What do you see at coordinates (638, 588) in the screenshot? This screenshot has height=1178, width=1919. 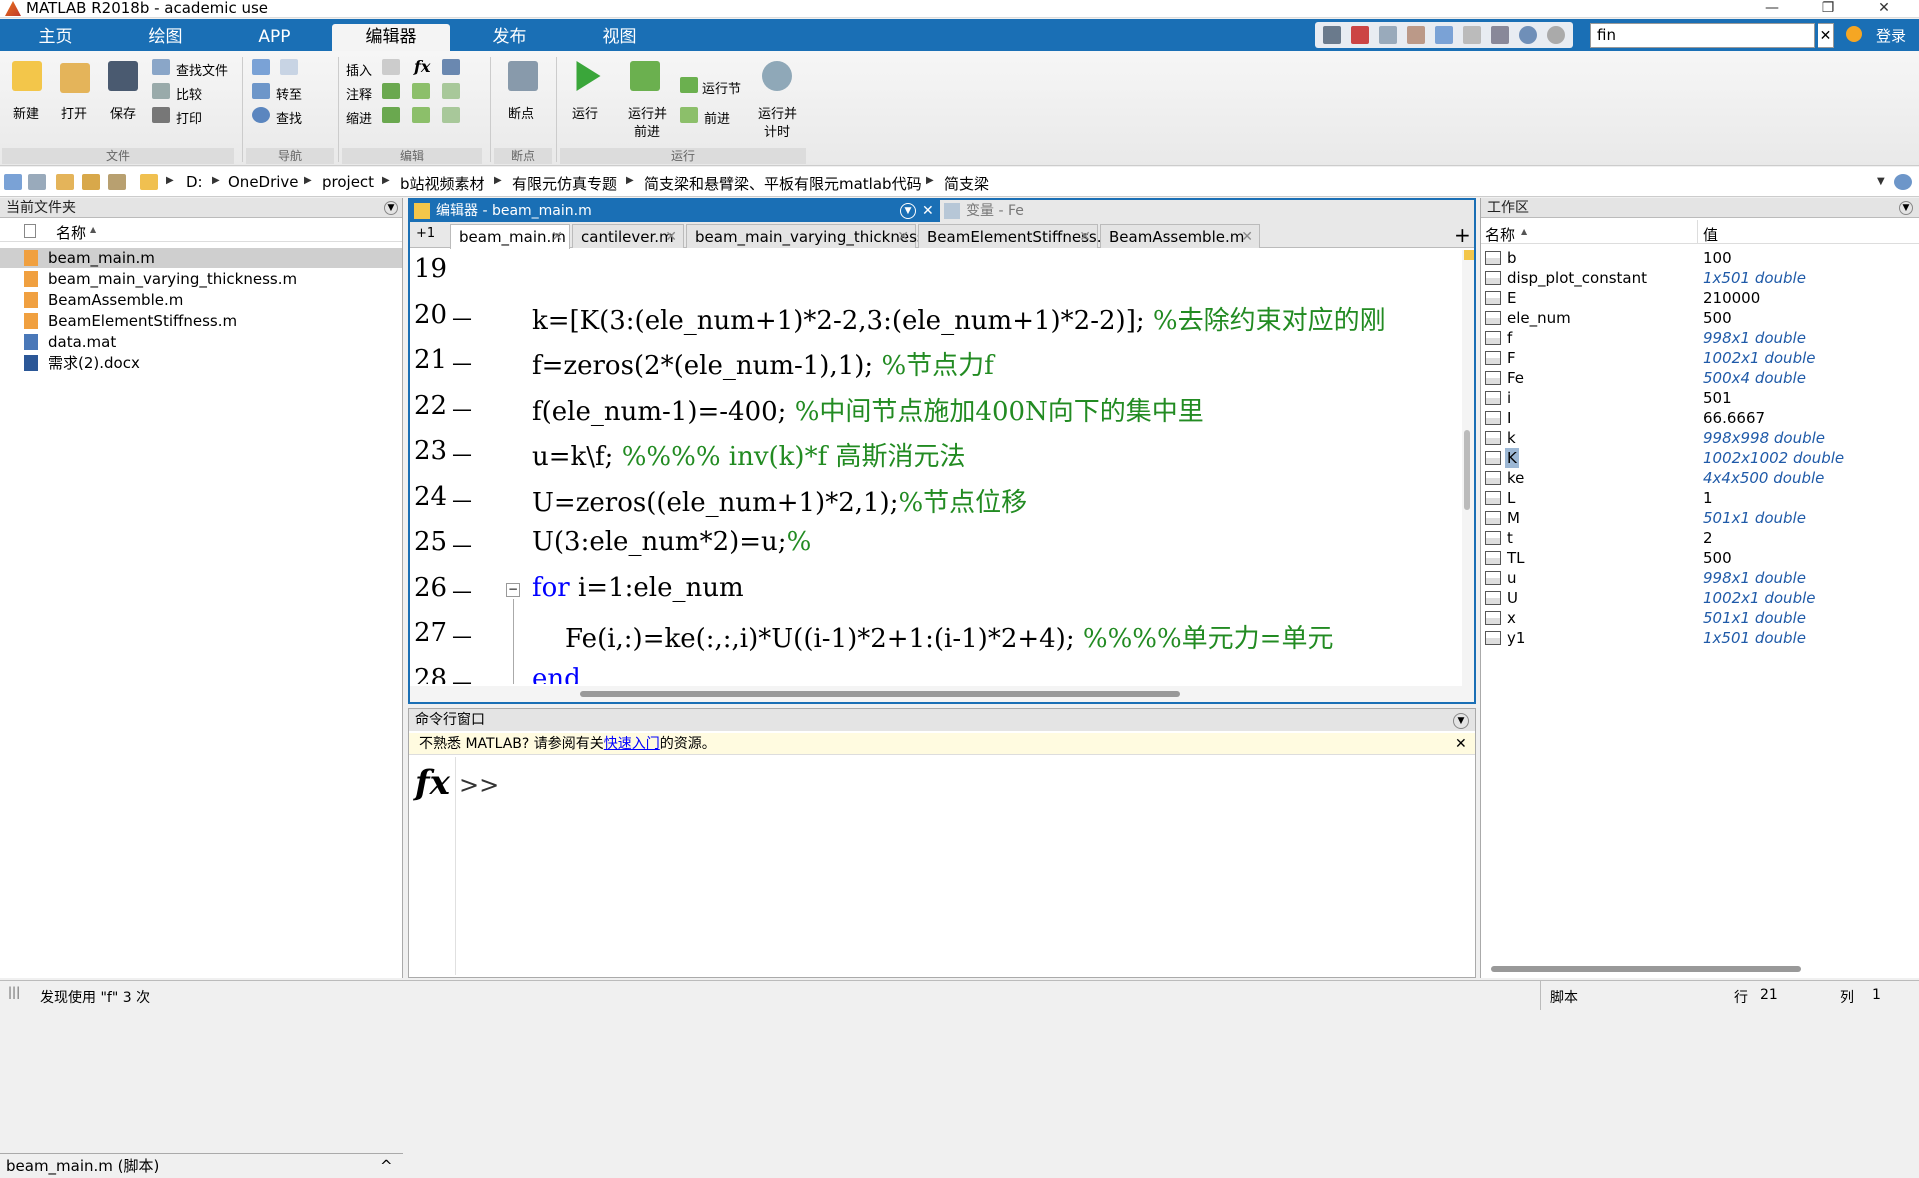 I see `code-line: for i=1:ele_num` at bounding box center [638, 588].